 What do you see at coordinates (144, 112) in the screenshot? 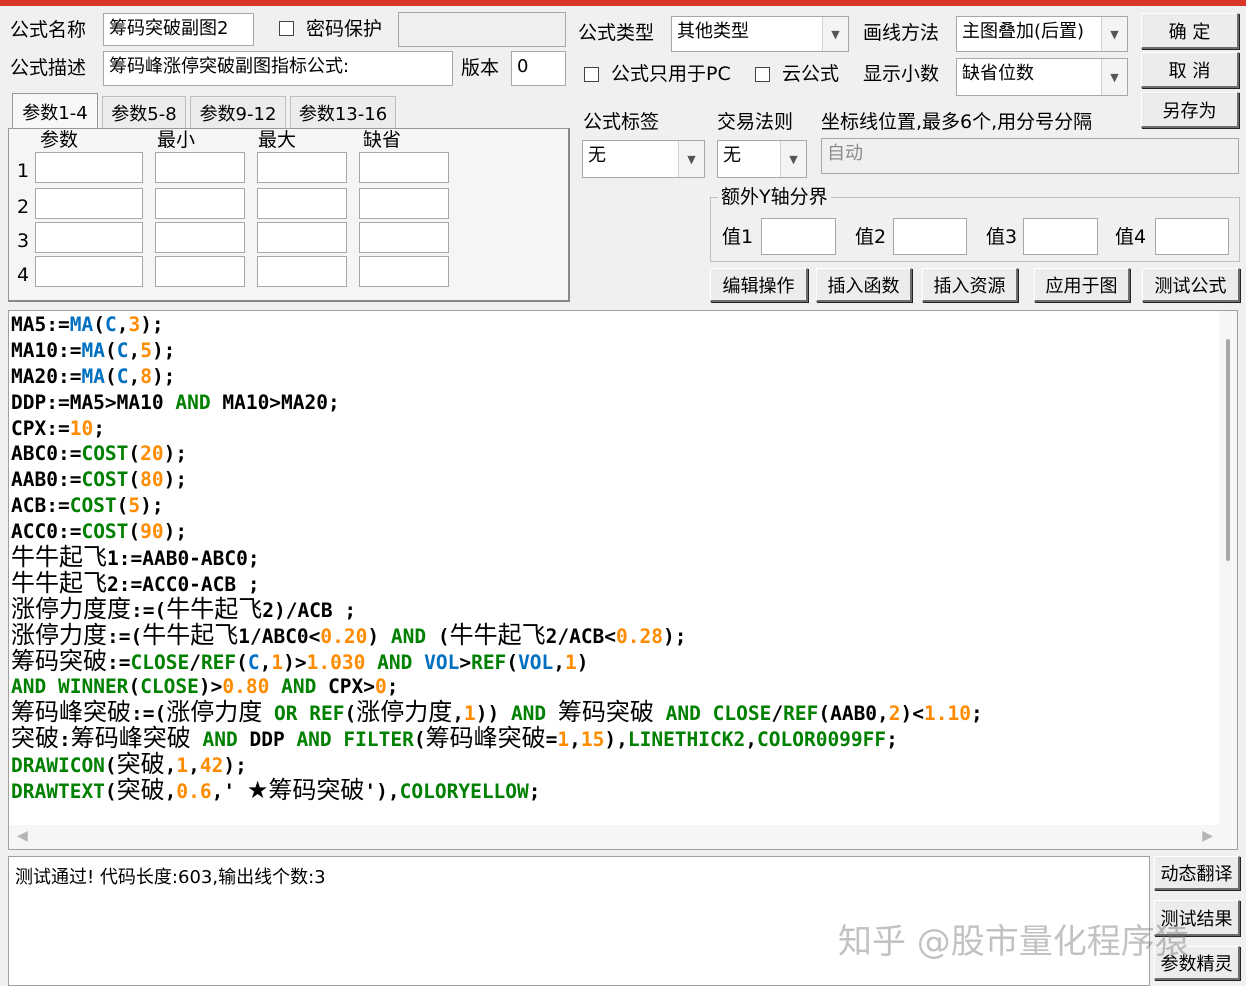
I see `tab-params-5-8: 参数5-8` at bounding box center [144, 112].